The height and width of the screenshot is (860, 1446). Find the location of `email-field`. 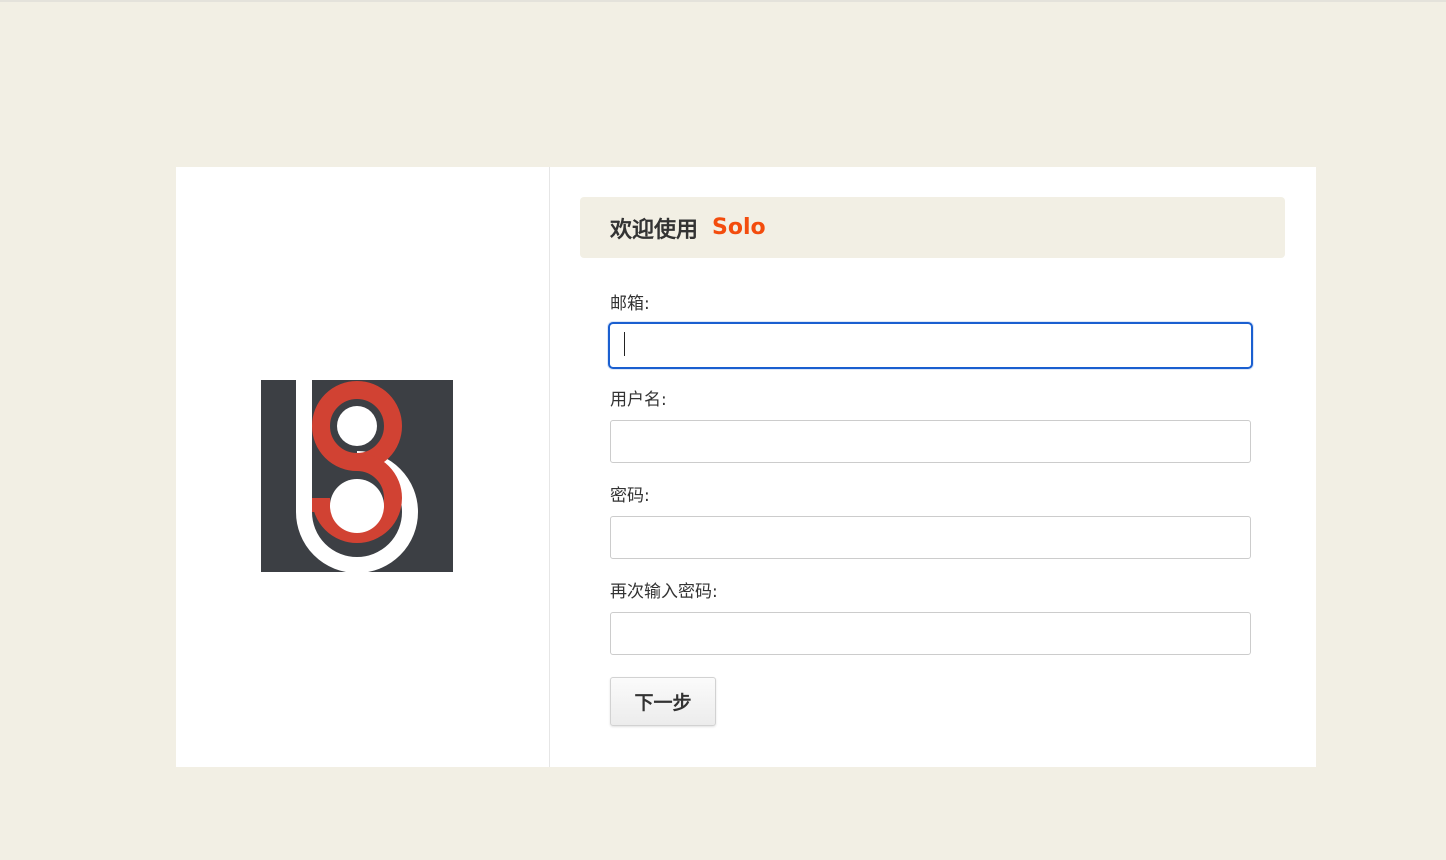

email-field is located at coordinates (930, 345).